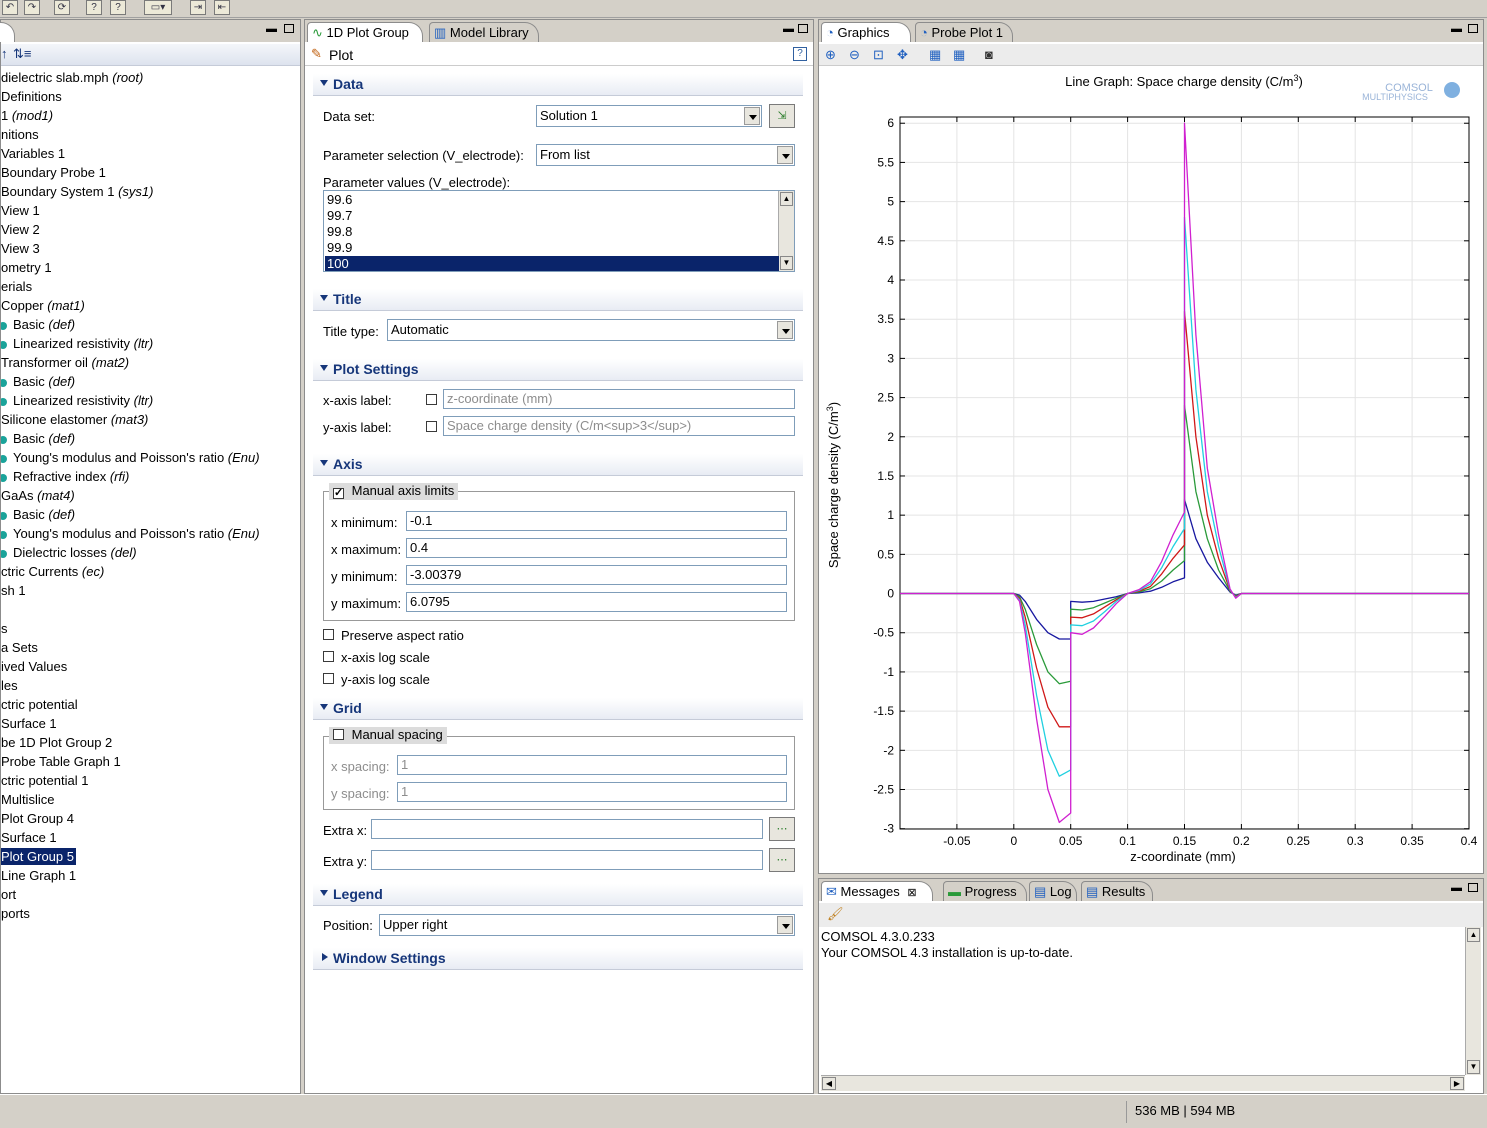  Describe the element at coordinates (56, 742) in the screenshot. I see `tree-item: be 1D Plot Group 2` at that location.